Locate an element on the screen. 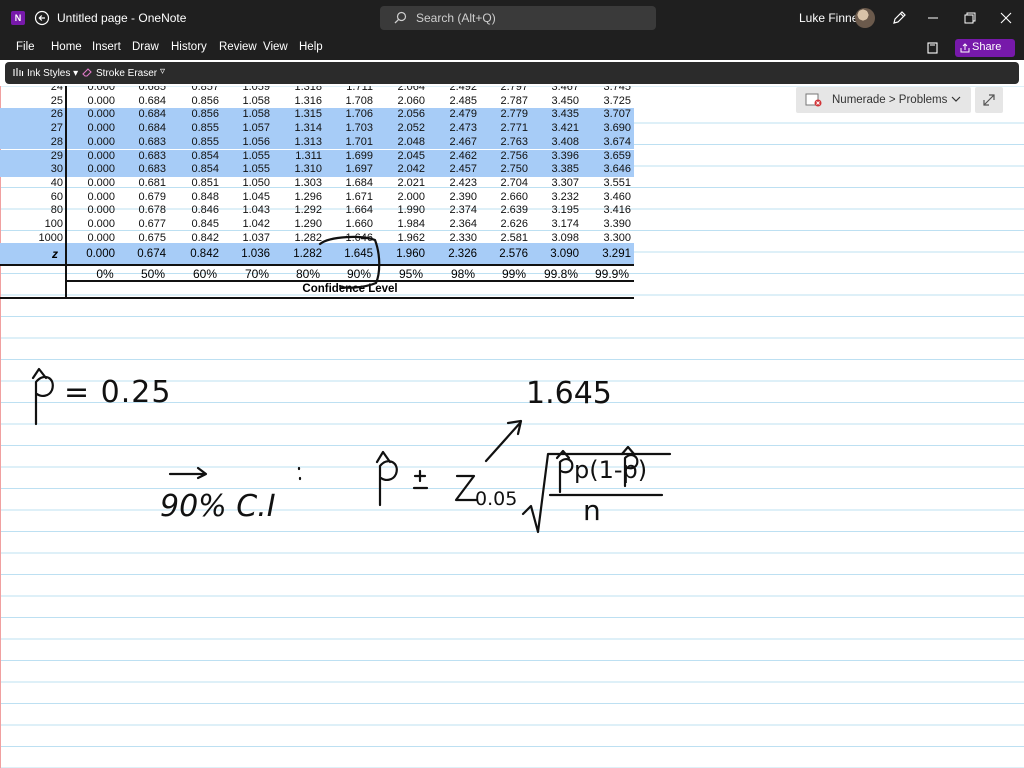 Image resolution: width=1024 pixels, height=768 pixels. more-tools-icon: ▿ is located at coordinates (162, 71).